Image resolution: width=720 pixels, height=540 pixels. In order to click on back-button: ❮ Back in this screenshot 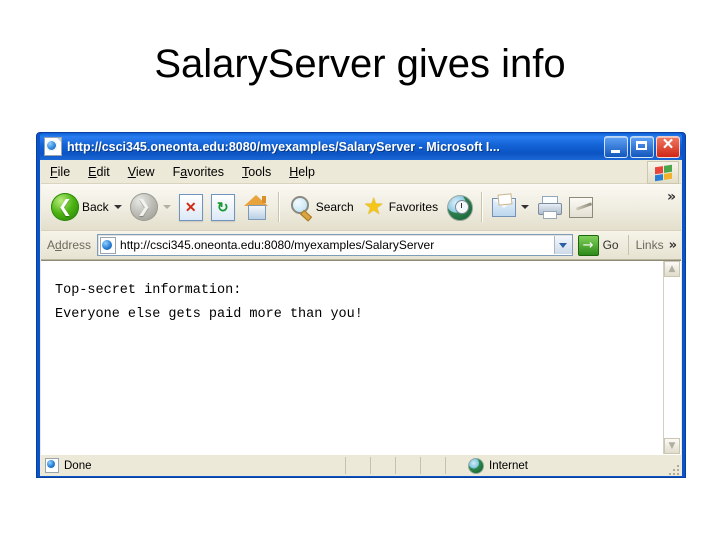, I will do `click(86, 207)`.